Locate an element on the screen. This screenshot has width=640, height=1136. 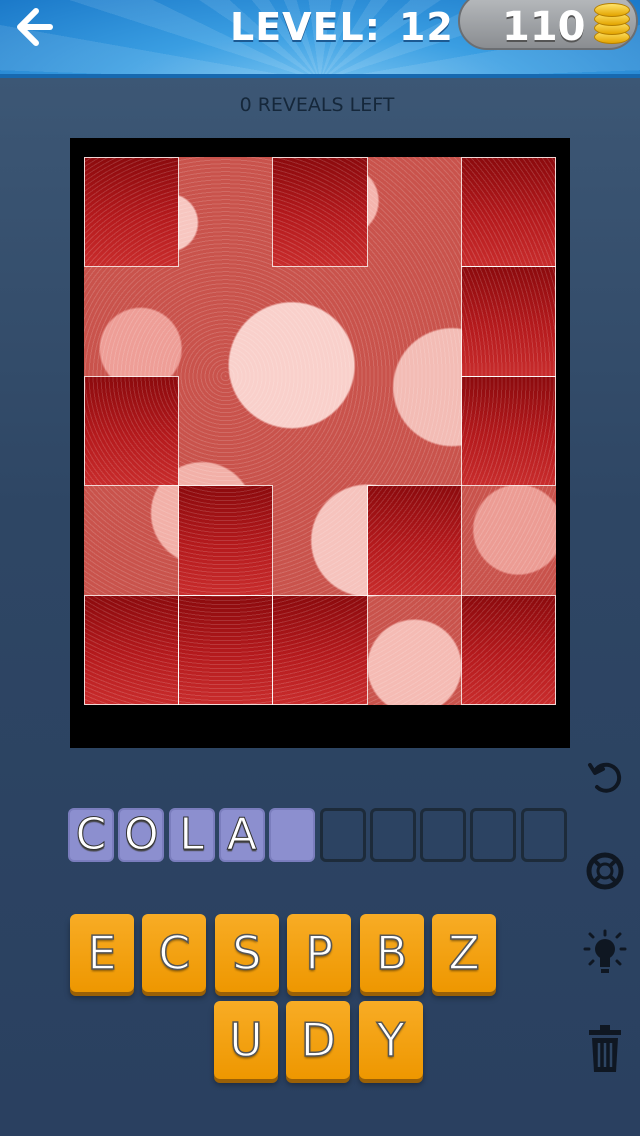
answer-slot-letter: C is located at coordinates (91, 834).